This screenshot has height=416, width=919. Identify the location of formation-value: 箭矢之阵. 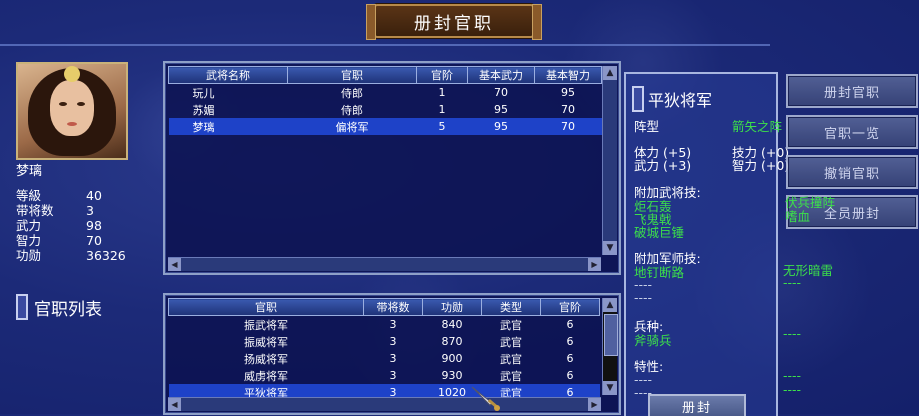
(757, 126).